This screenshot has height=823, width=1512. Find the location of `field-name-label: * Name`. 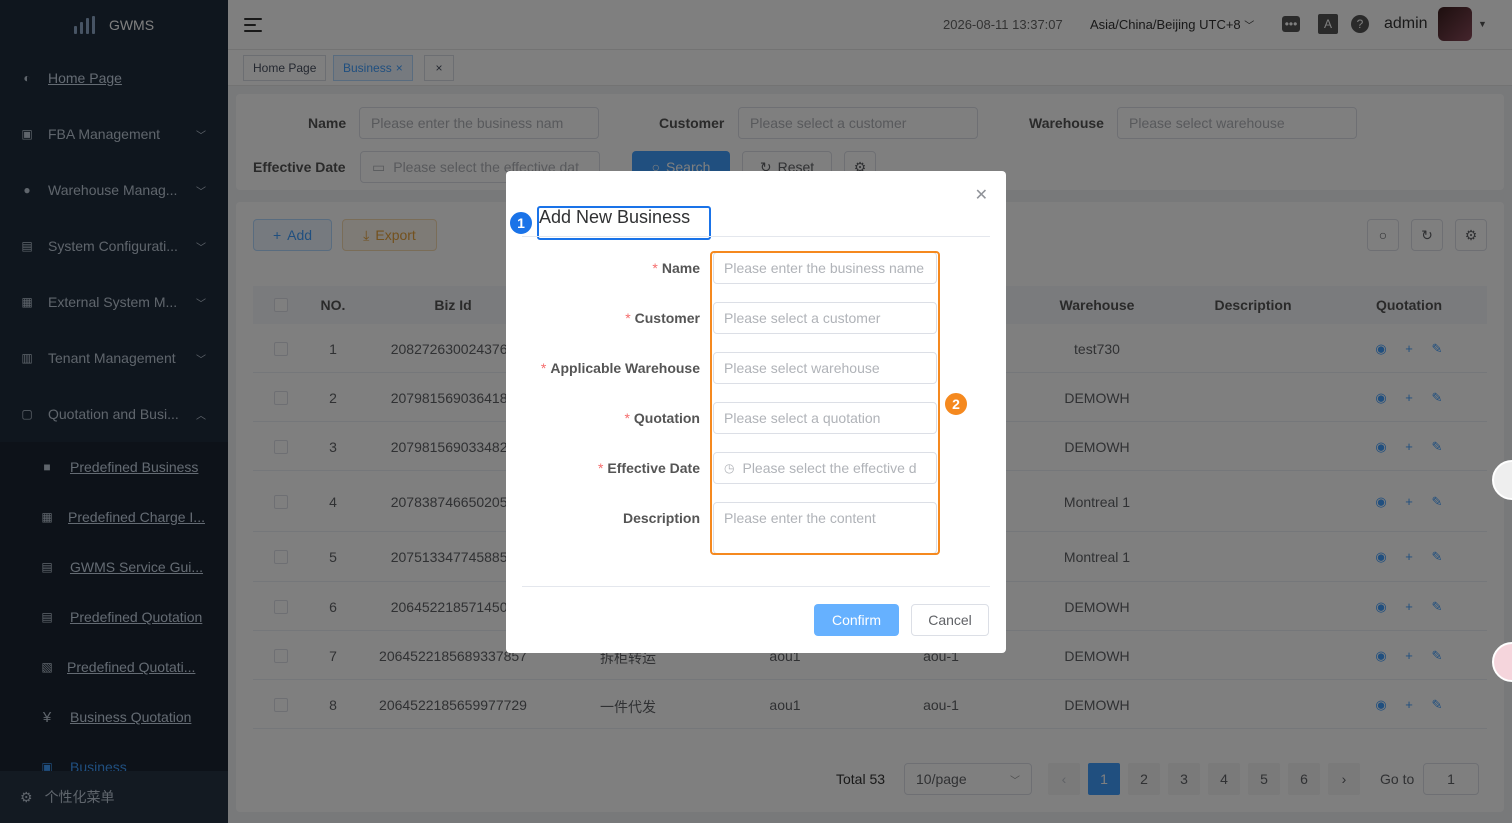

field-name-label: * Name is located at coordinates (676, 268).